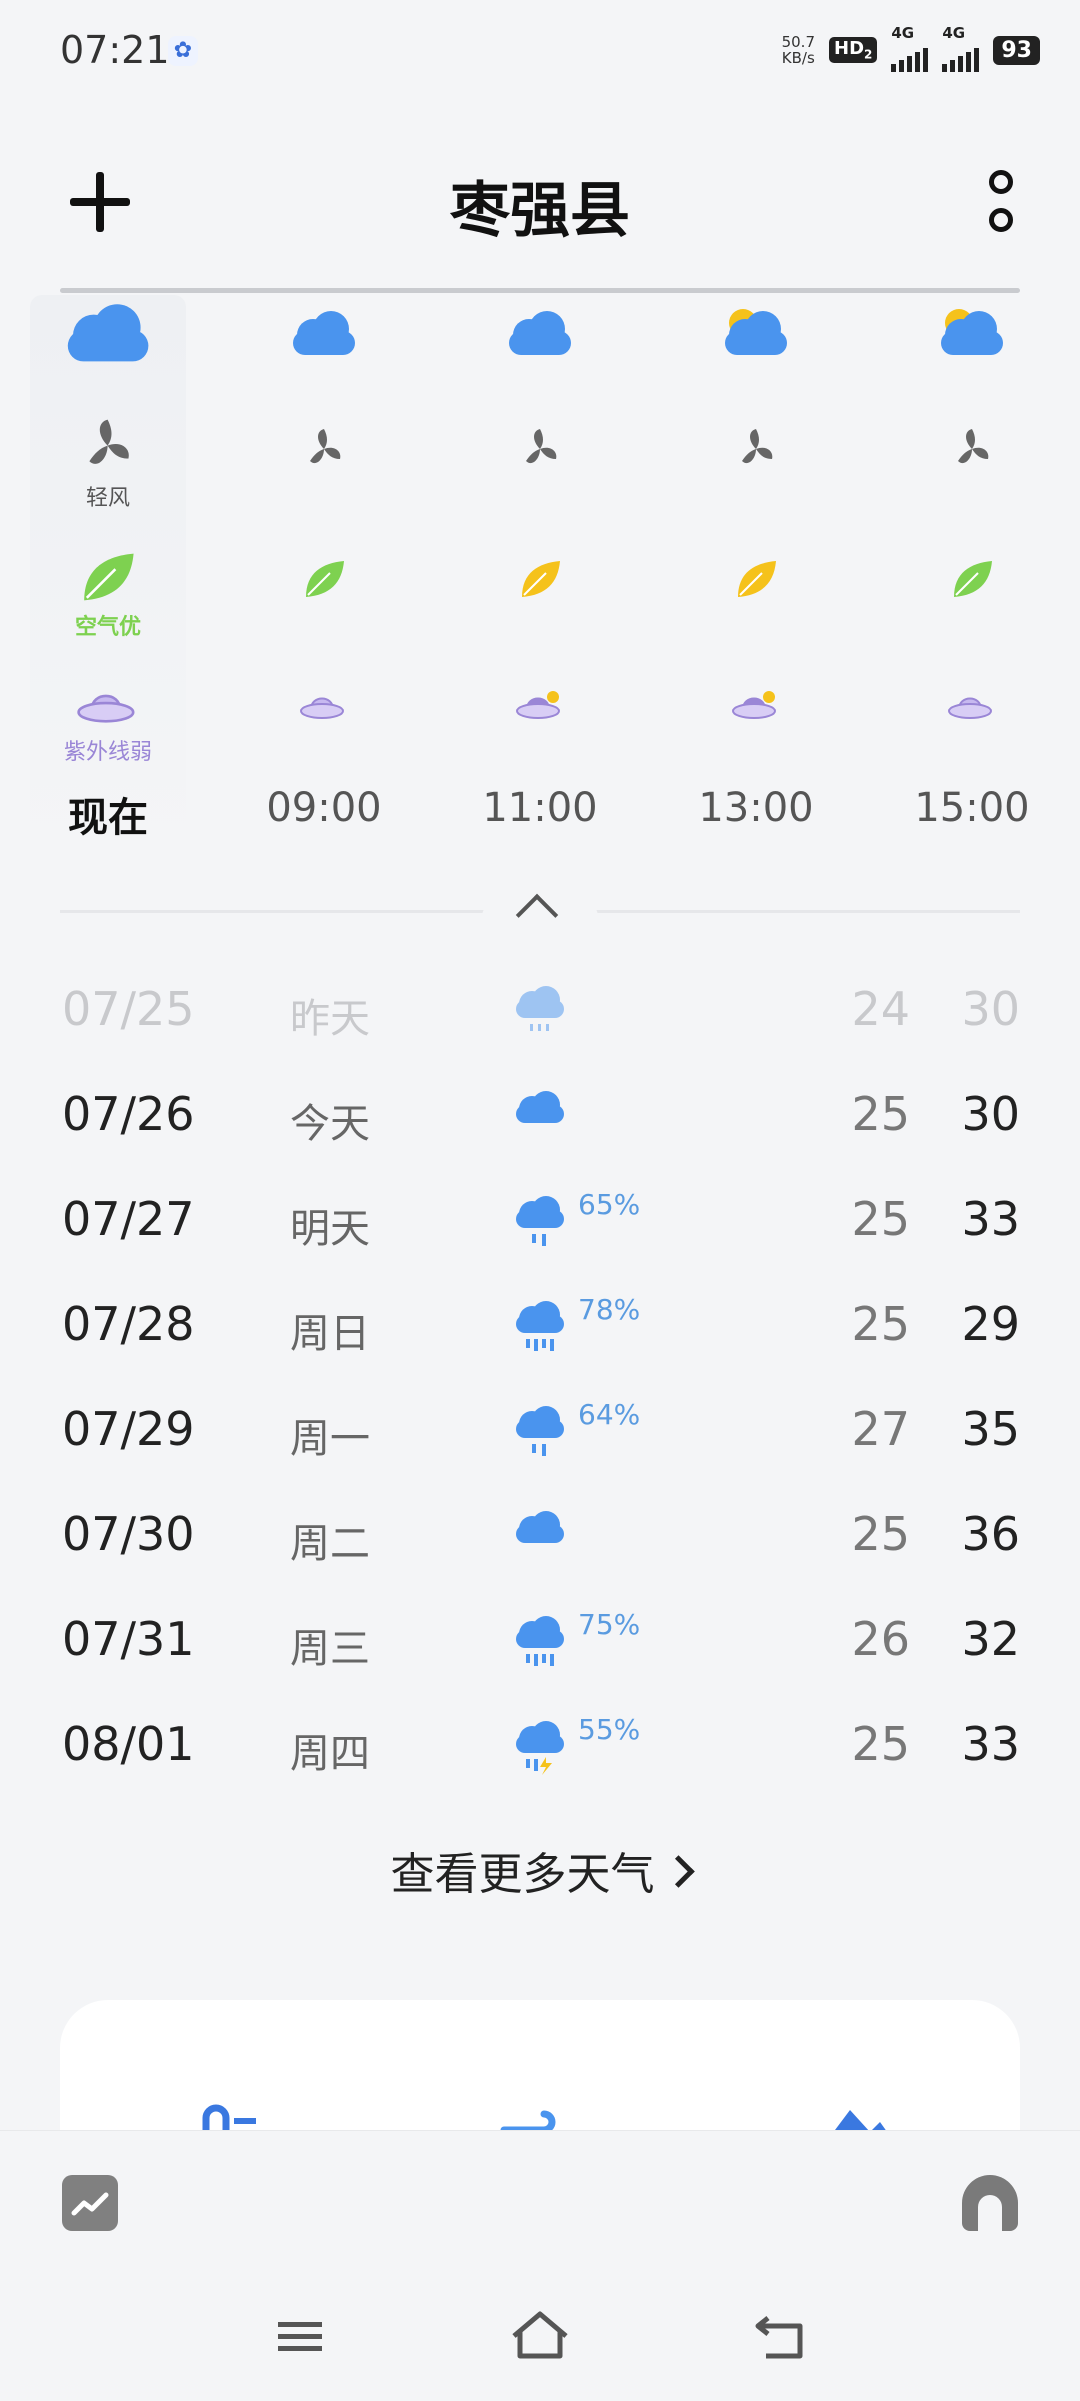 The height and width of the screenshot is (2401, 1080). I want to click on air-quality-label: 空气优, so click(107, 627).